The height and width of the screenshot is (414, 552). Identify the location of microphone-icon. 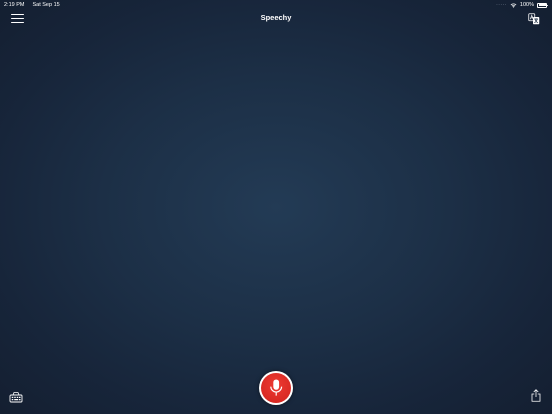
(276, 387).